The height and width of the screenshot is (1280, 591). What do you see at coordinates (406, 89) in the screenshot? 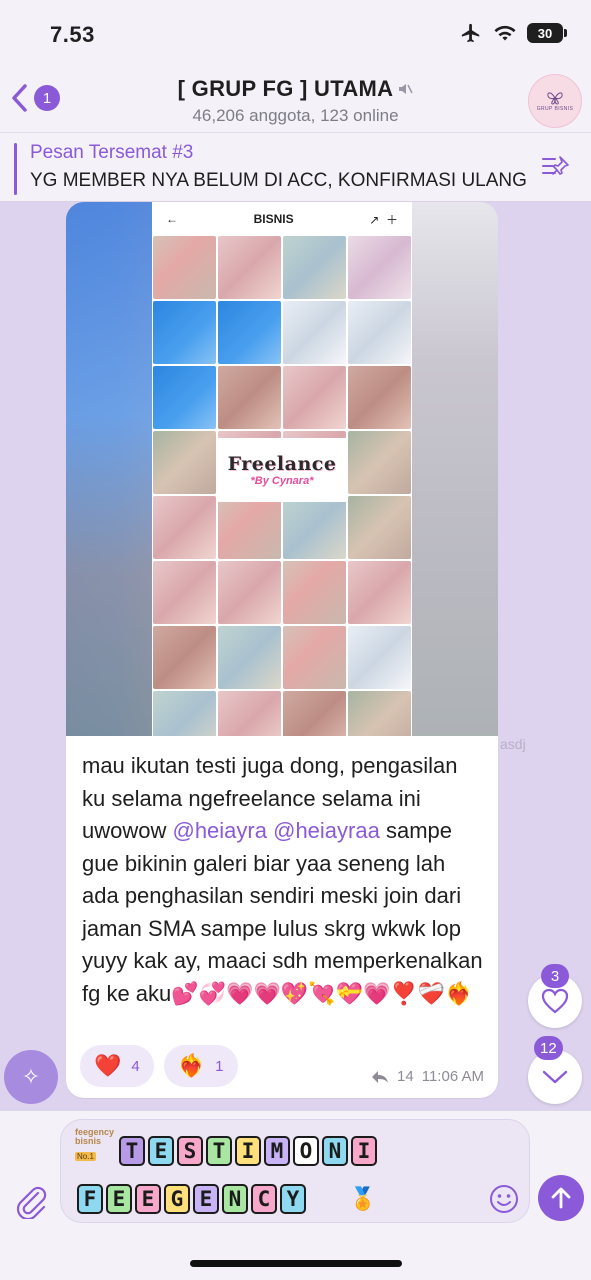
I see `muted-icon` at bounding box center [406, 89].